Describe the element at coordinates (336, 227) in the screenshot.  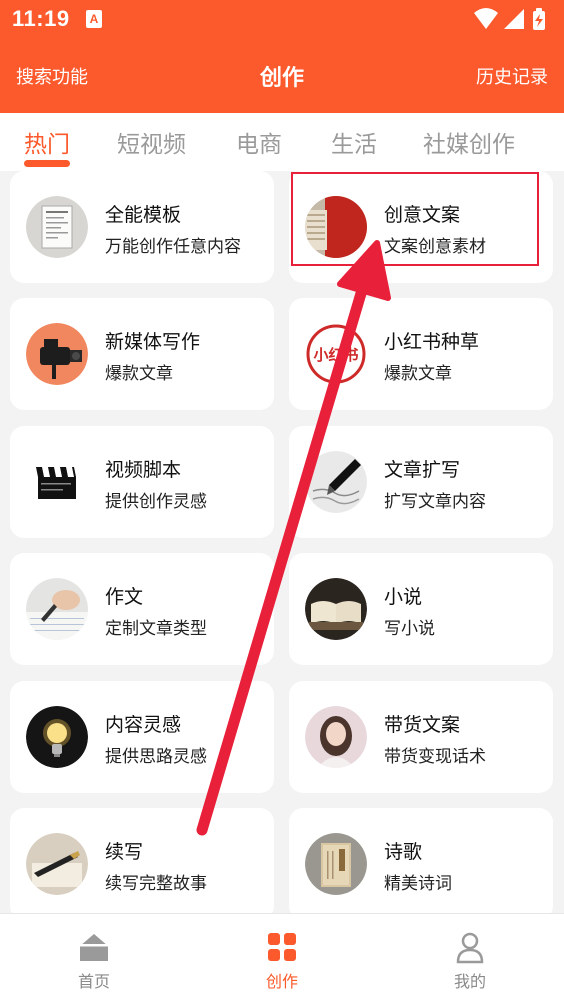
I see `red-book-icon` at that location.